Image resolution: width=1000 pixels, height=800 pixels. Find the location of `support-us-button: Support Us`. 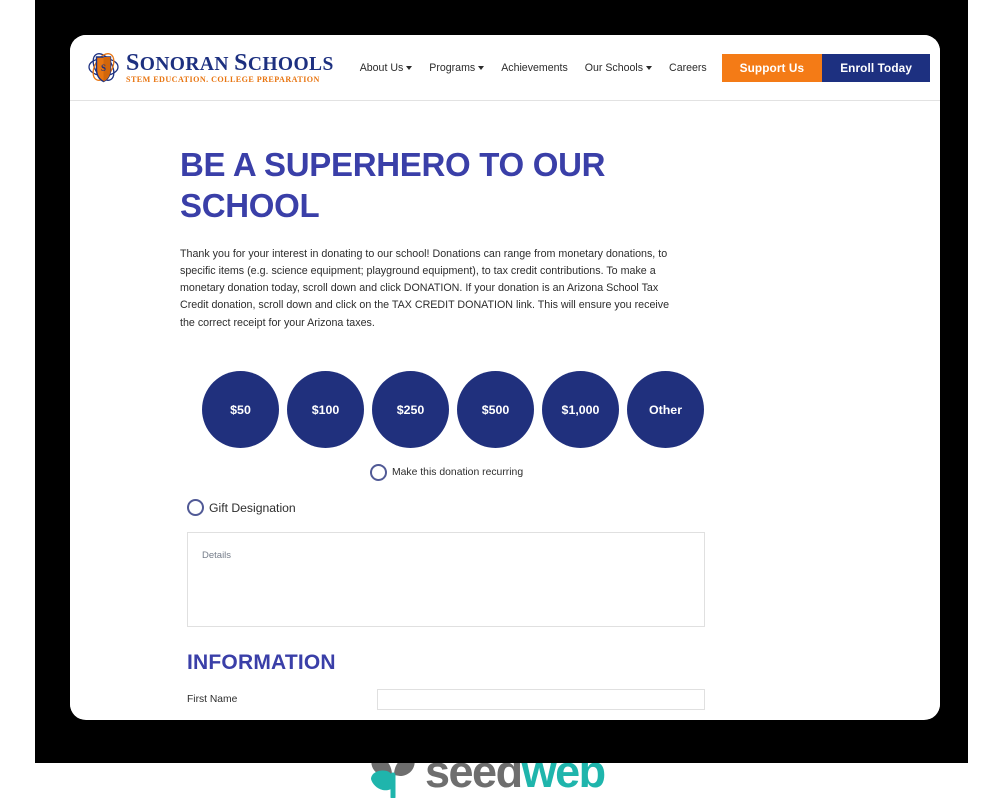

support-us-button: Support Us is located at coordinates (772, 68).